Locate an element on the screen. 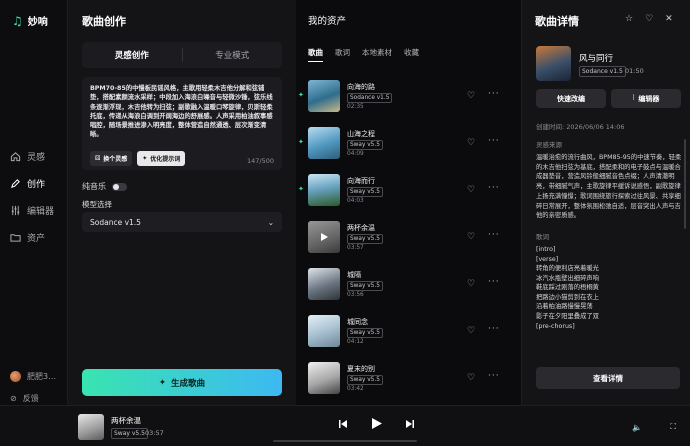 This screenshot has height=446, width=690. nav-item-assets: 资产 is located at coordinates (32, 237).